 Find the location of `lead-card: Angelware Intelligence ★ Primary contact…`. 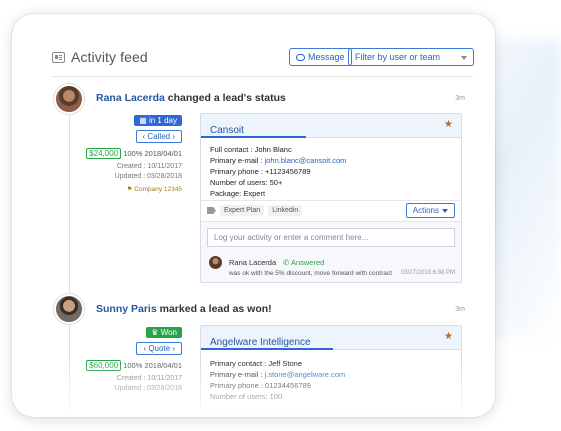

lead-card: Angelware Intelligence ★ Primary contact… is located at coordinates (331, 370).